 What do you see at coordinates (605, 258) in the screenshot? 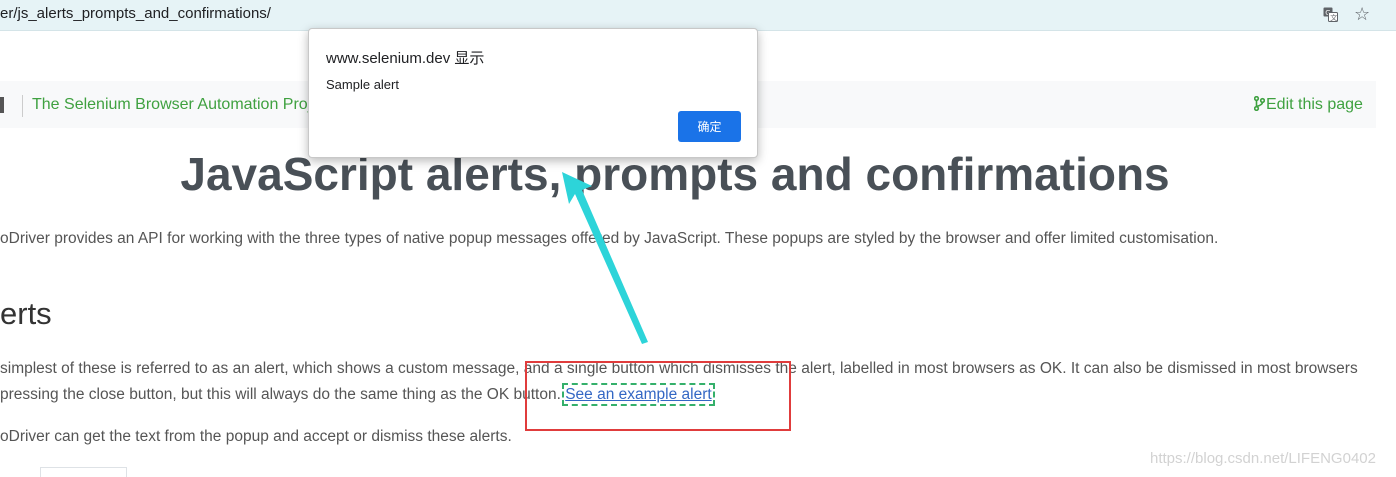
I see `pointer-arrow` at bounding box center [605, 258].